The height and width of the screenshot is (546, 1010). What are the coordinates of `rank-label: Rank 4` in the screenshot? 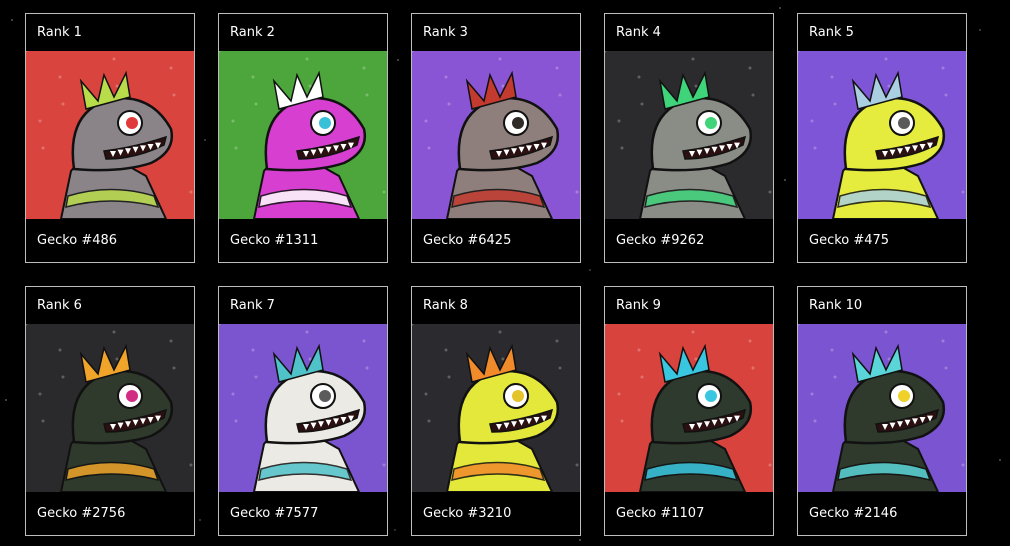 It's located at (638, 32).